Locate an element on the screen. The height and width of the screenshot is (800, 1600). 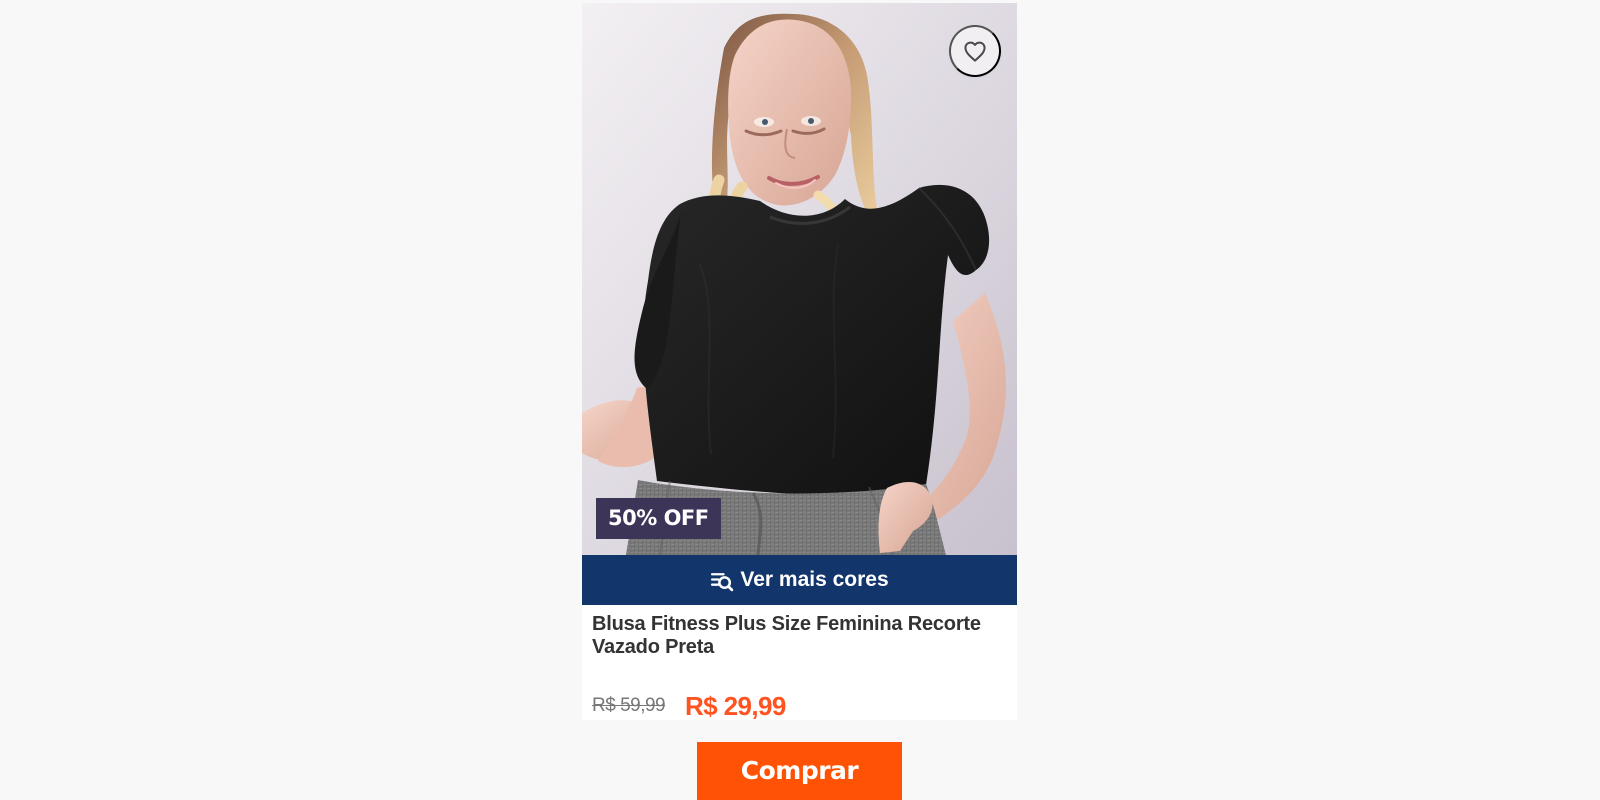
see-more-colors-button: Ver mais cores is located at coordinates (799, 580).